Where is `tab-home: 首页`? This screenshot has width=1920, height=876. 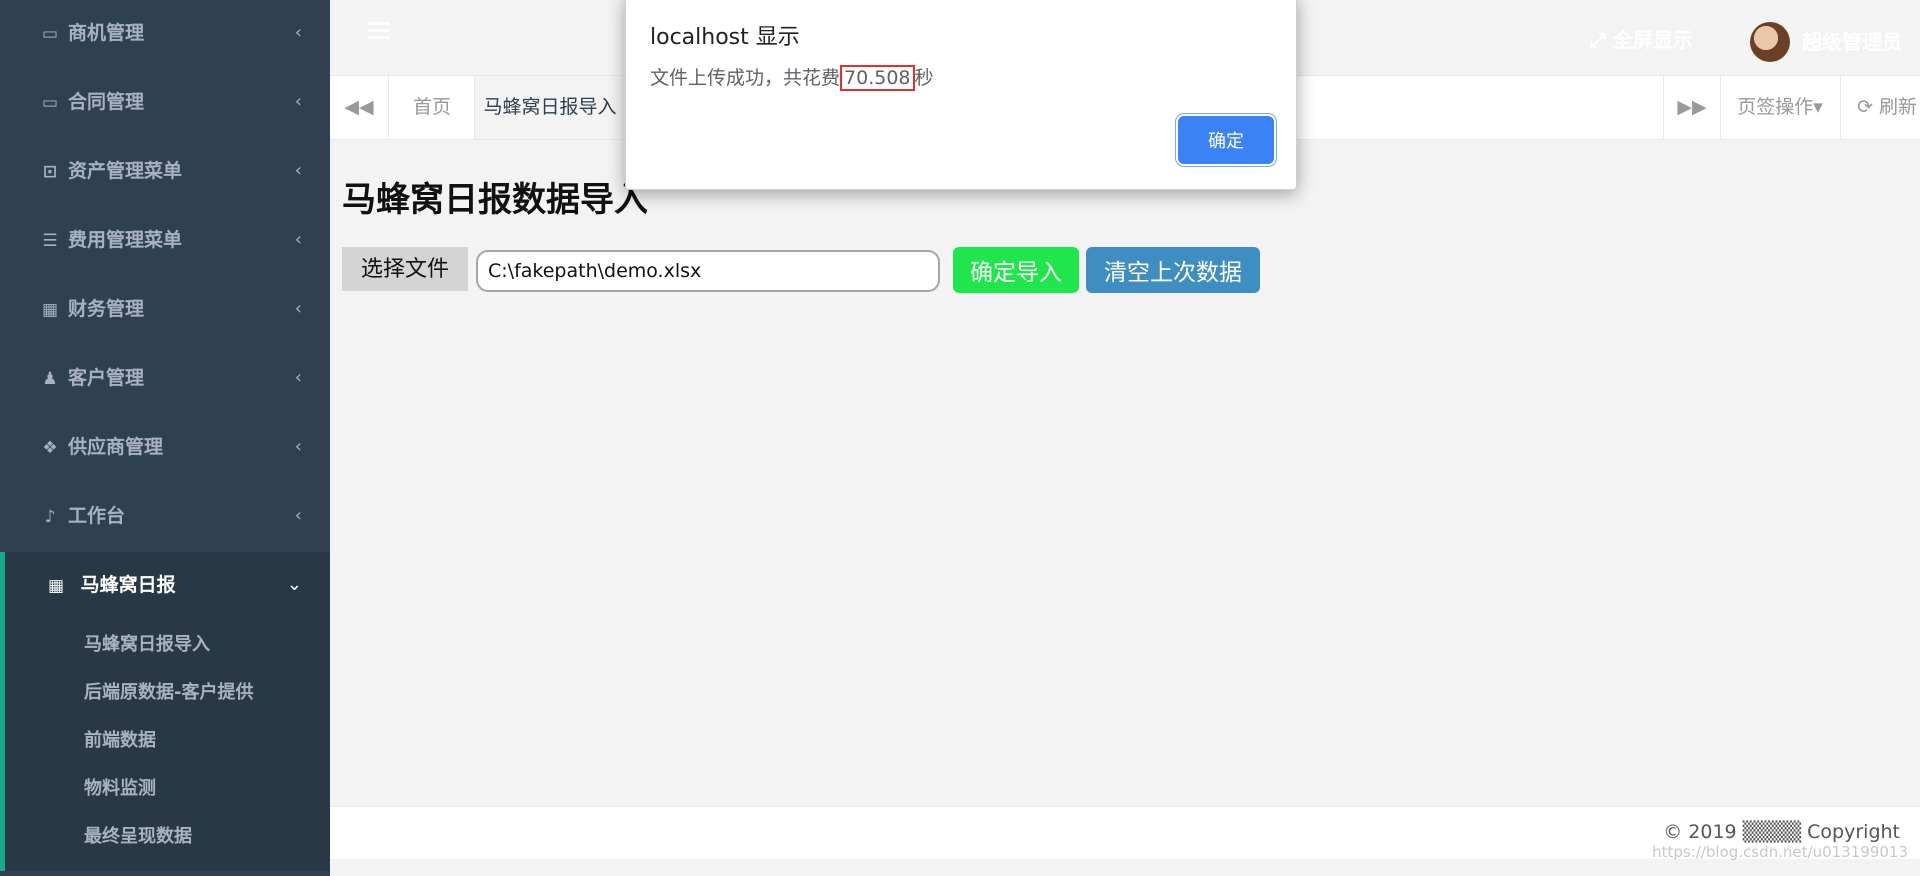 tab-home: 首页 is located at coordinates (432, 107).